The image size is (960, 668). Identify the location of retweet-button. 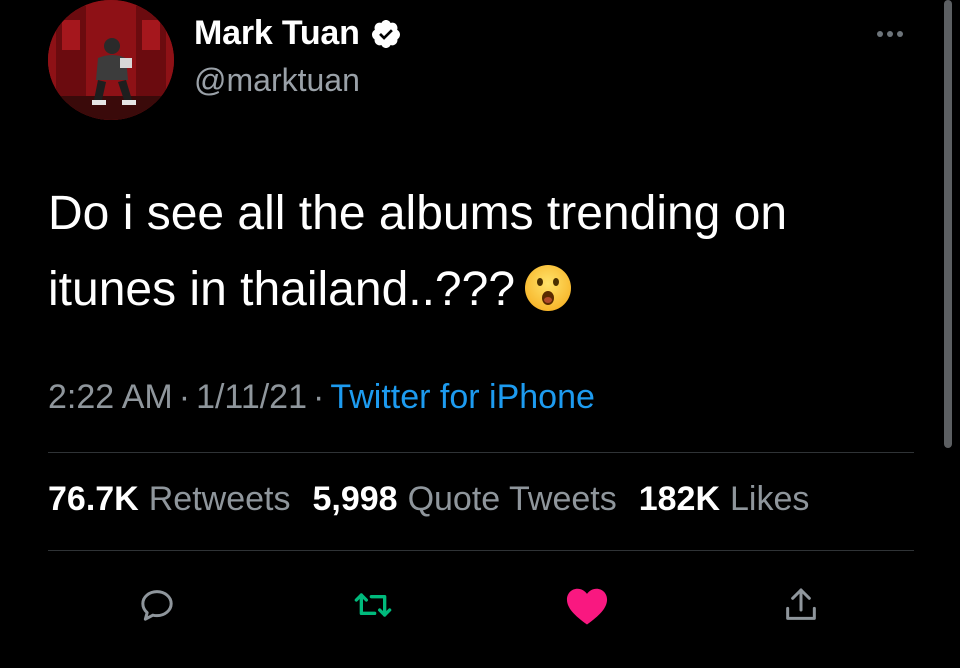
(373, 605).